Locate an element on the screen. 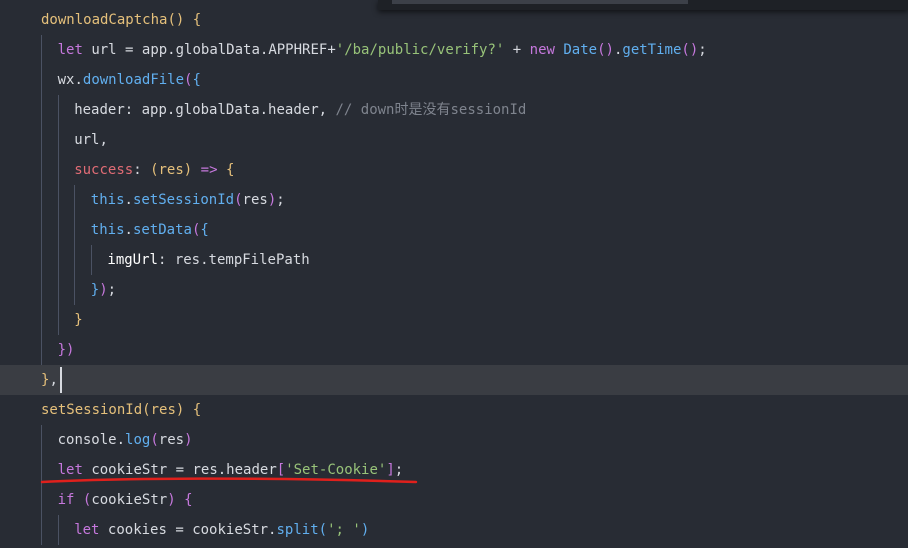  find-widget is located at coordinates (643, 5).